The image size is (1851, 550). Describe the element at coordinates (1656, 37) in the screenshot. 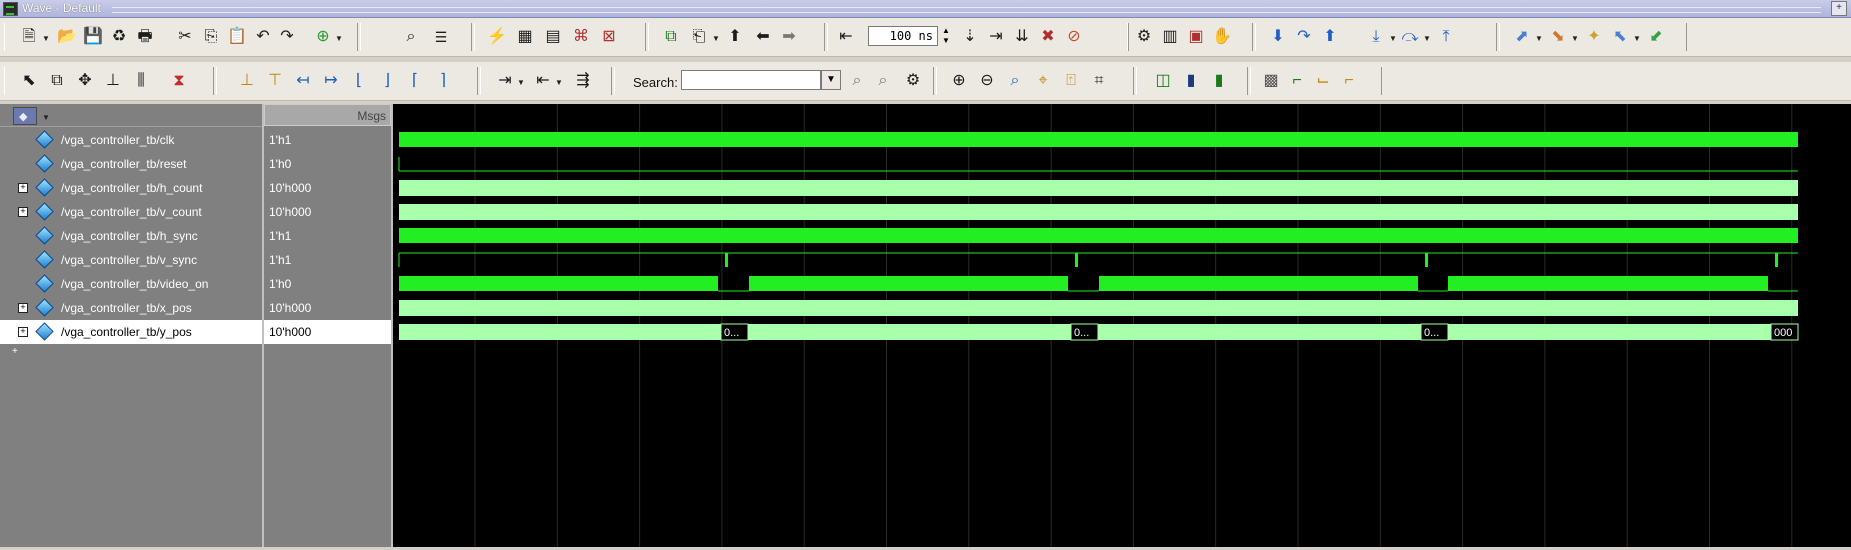

I see `env-go-icon: ⬋` at that location.